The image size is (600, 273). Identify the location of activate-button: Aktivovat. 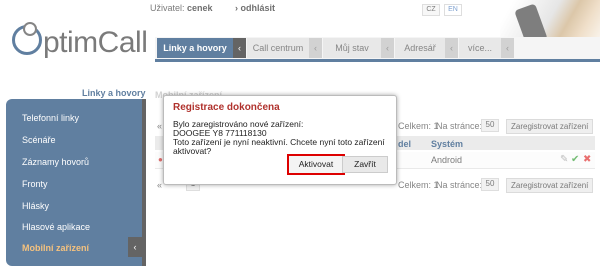
(316, 164).